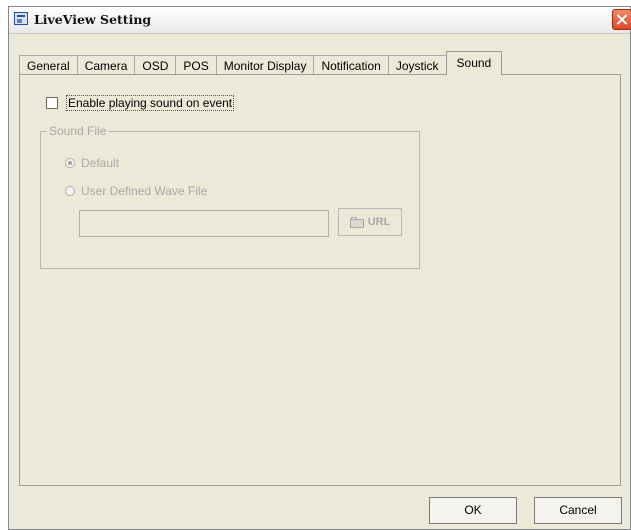 This screenshot has height=530, width=631. What do you see at coordinates (144, 191) in the screenshot?
I see `user-defined-radio-label: User Defined Wave File` at bounding box center [144, 191].